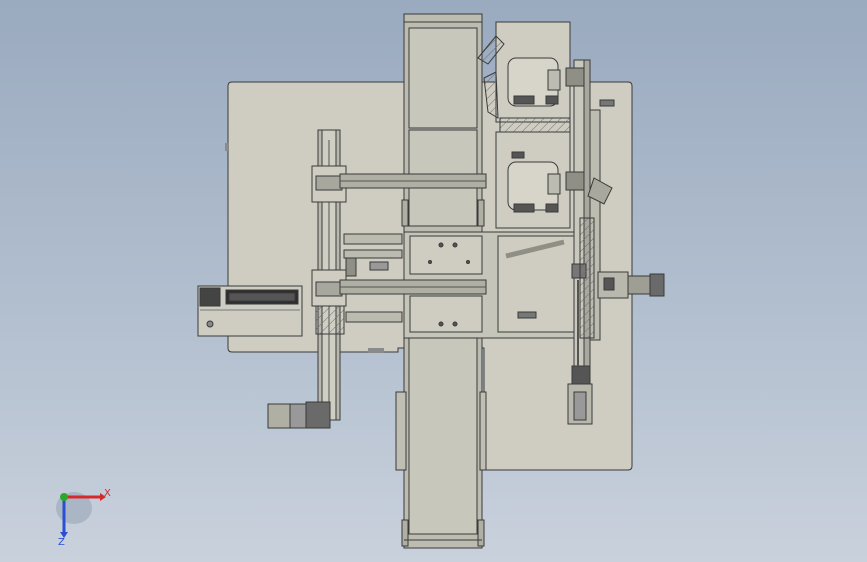 The height and width of the screenshot is (562, 867). What do you see at coordinates (533, 180) in the screenshot?
I see `cassette-fixture-middle` at bounding box center [533, 180].